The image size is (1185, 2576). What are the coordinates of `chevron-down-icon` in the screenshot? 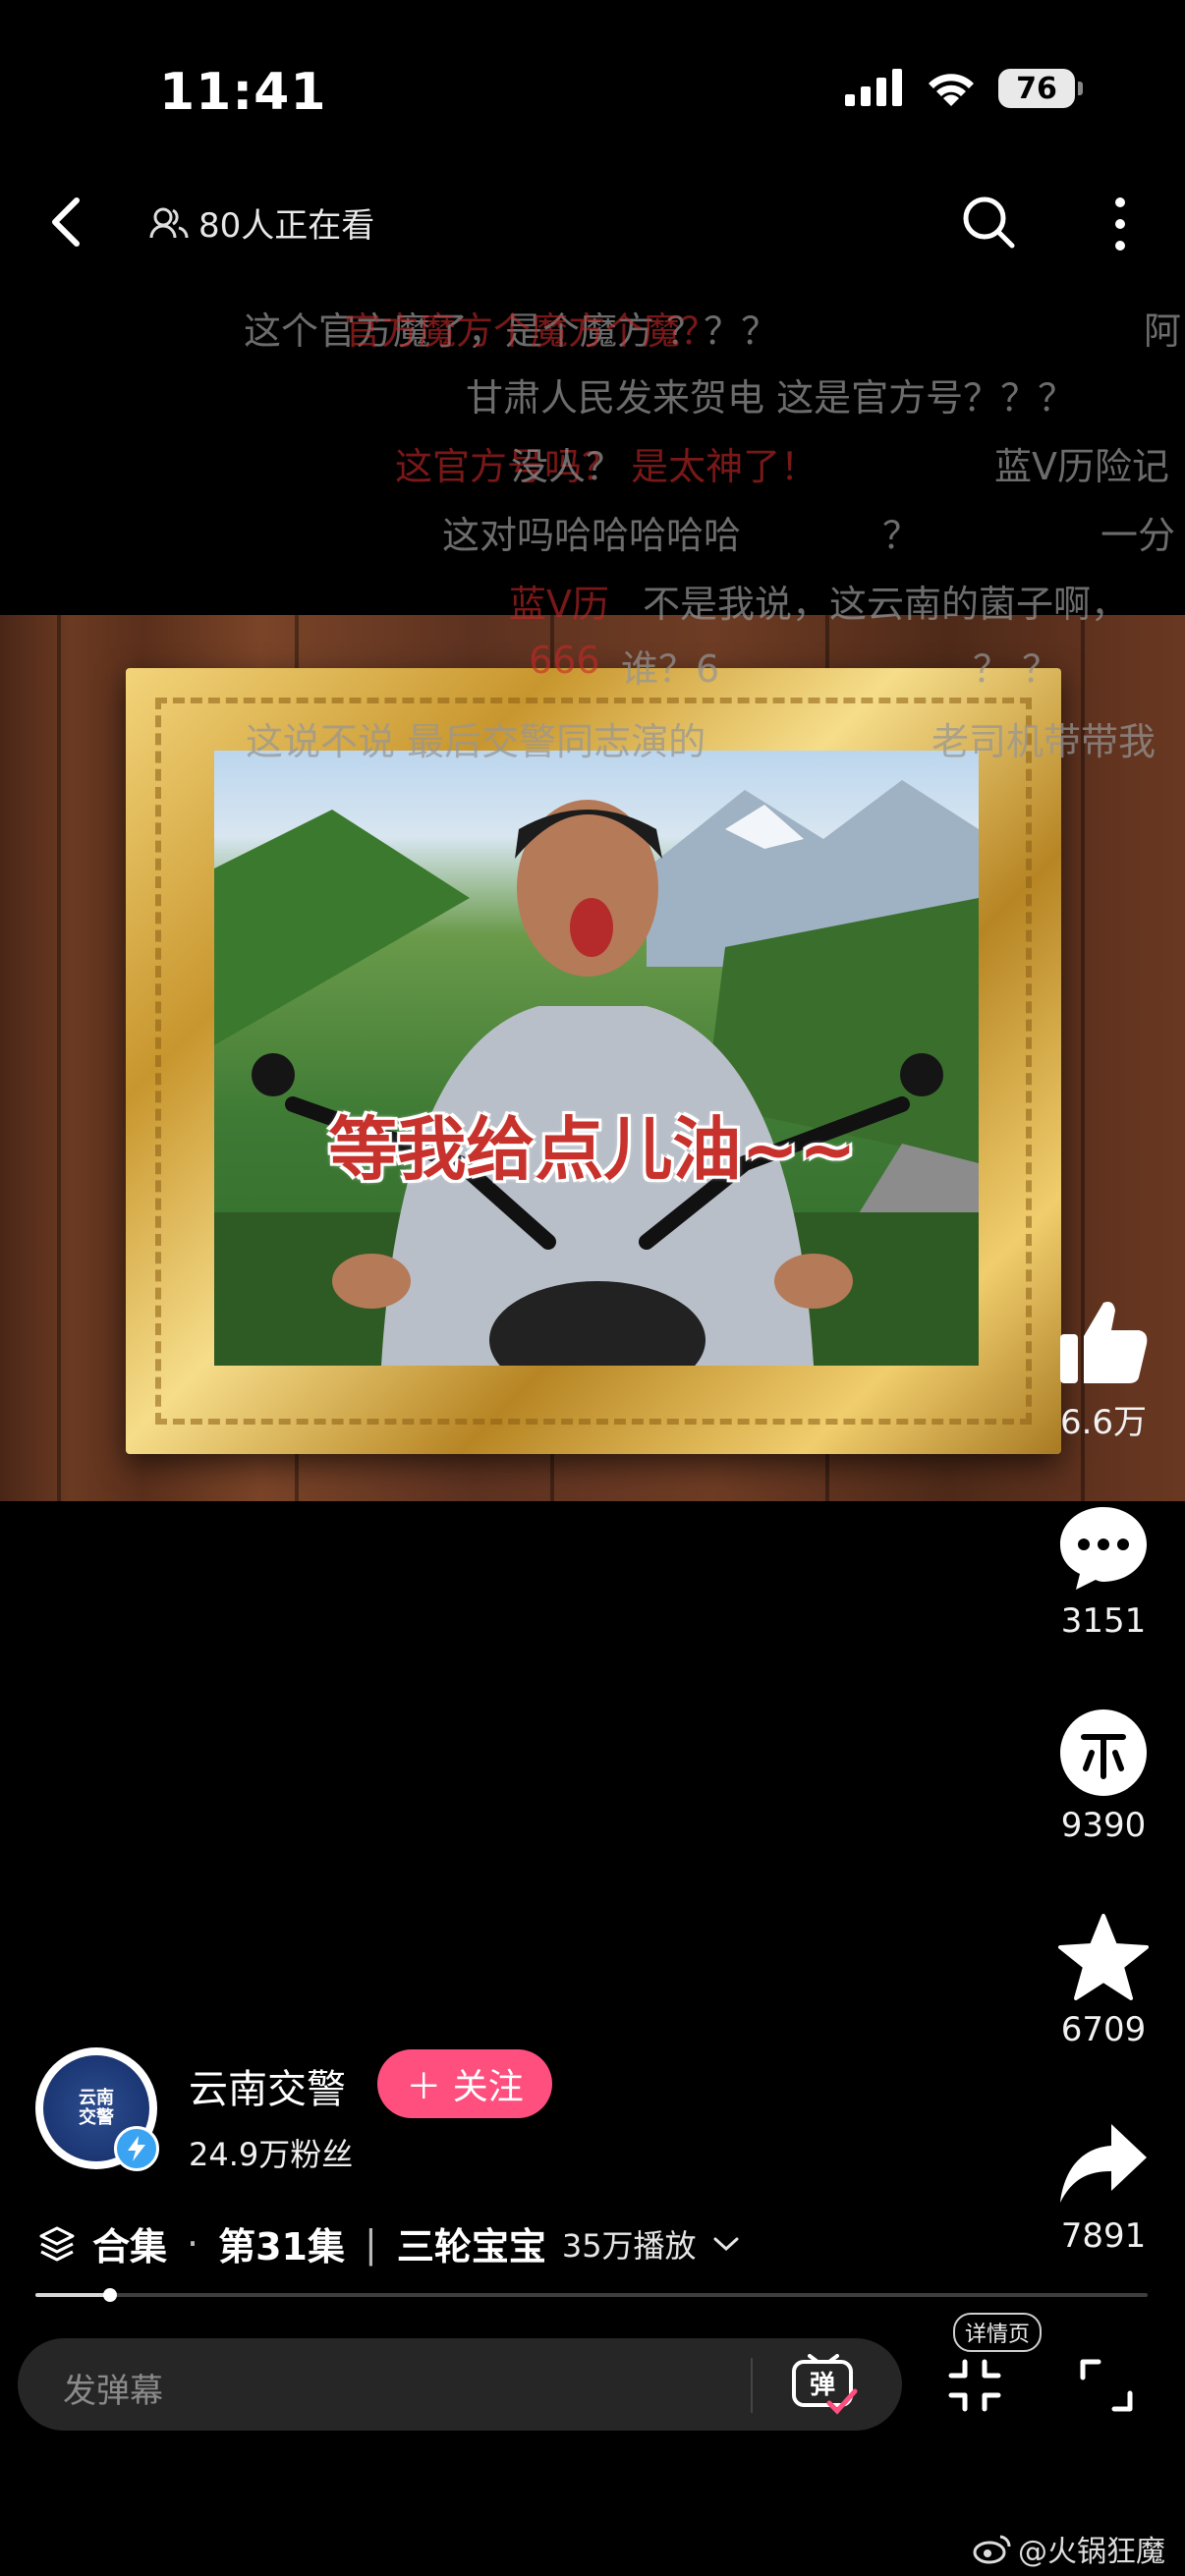 It's located at (726, 2244).